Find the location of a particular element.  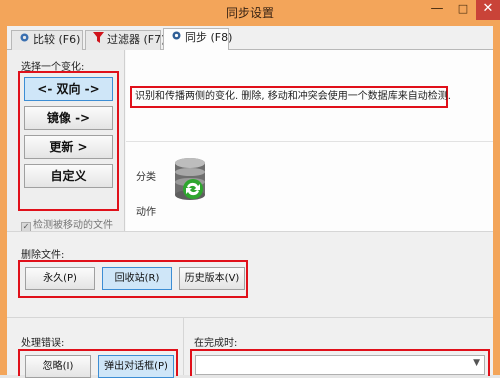

title-bar: 同步设置 — □ ✕ is located at coordinates (250, 13).